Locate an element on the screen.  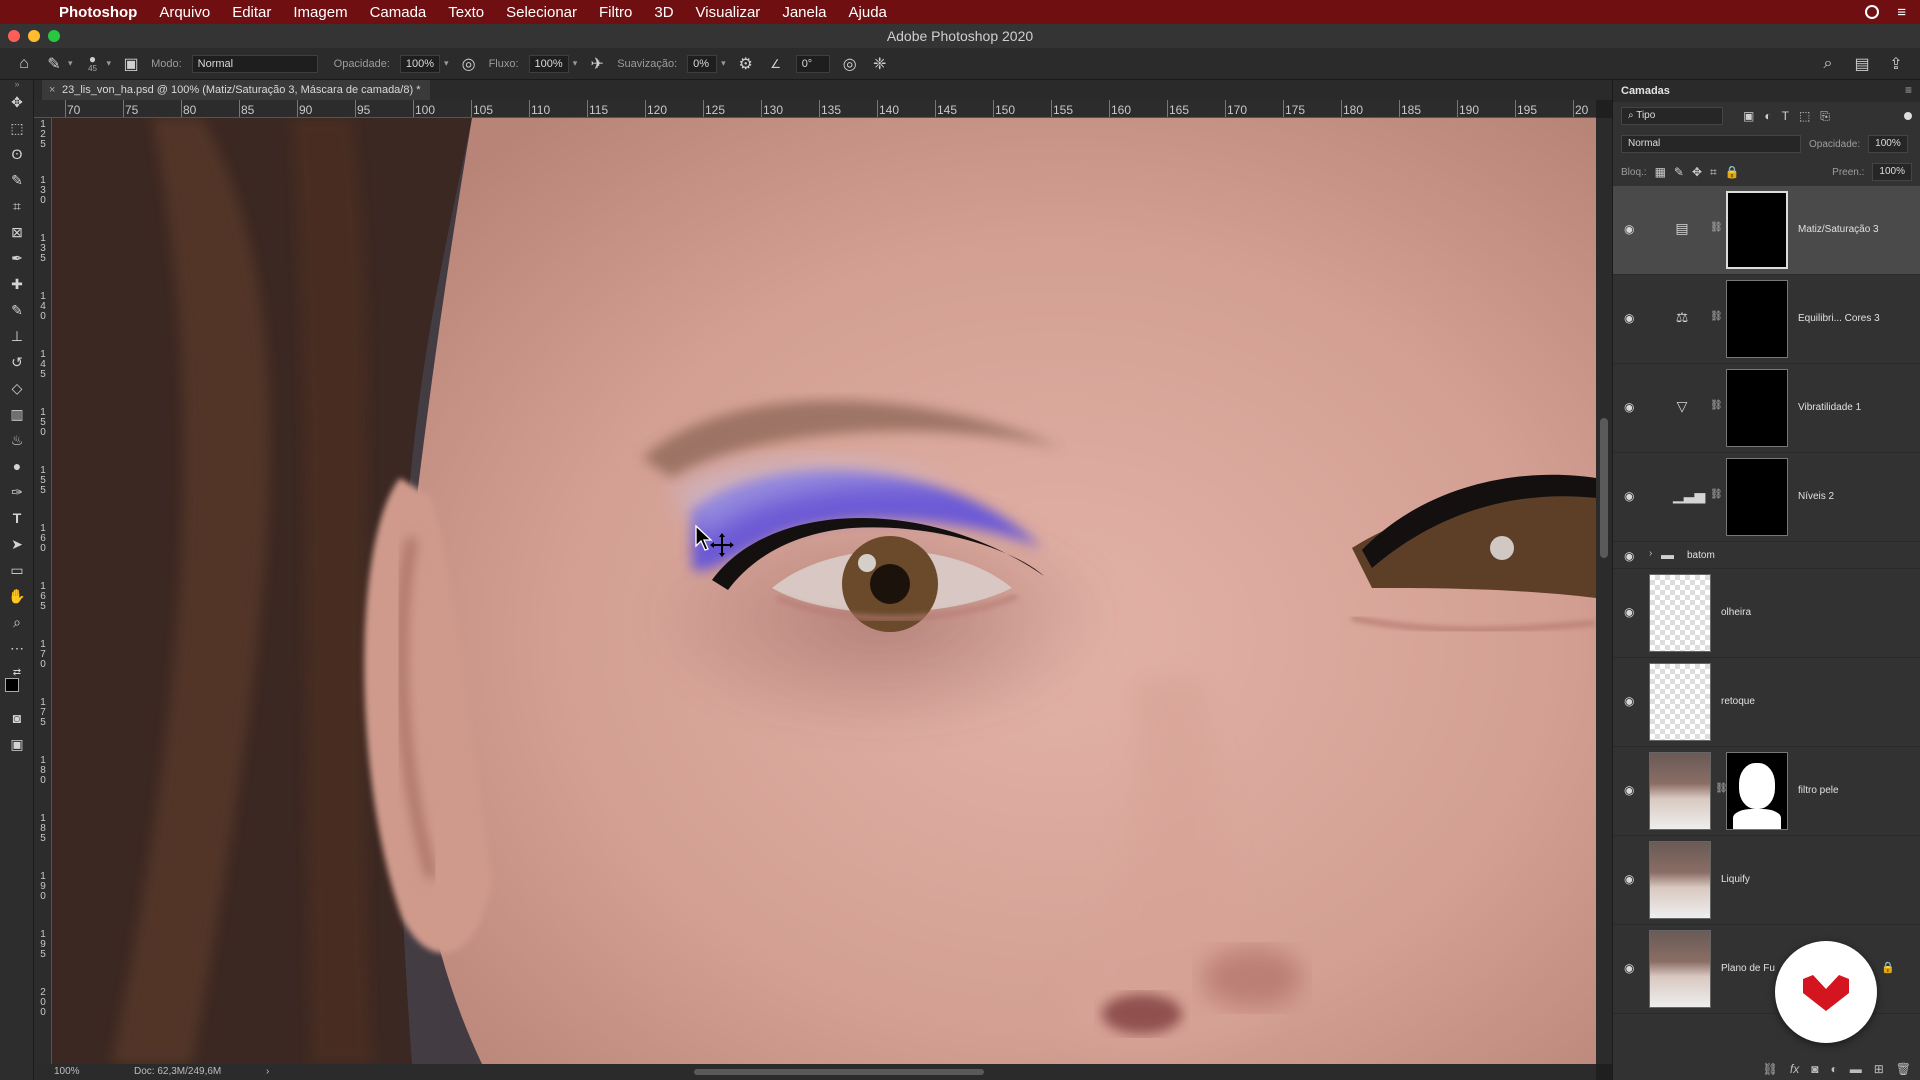
brush-size-picker: ● 45 is located at coordinates (93, 63).